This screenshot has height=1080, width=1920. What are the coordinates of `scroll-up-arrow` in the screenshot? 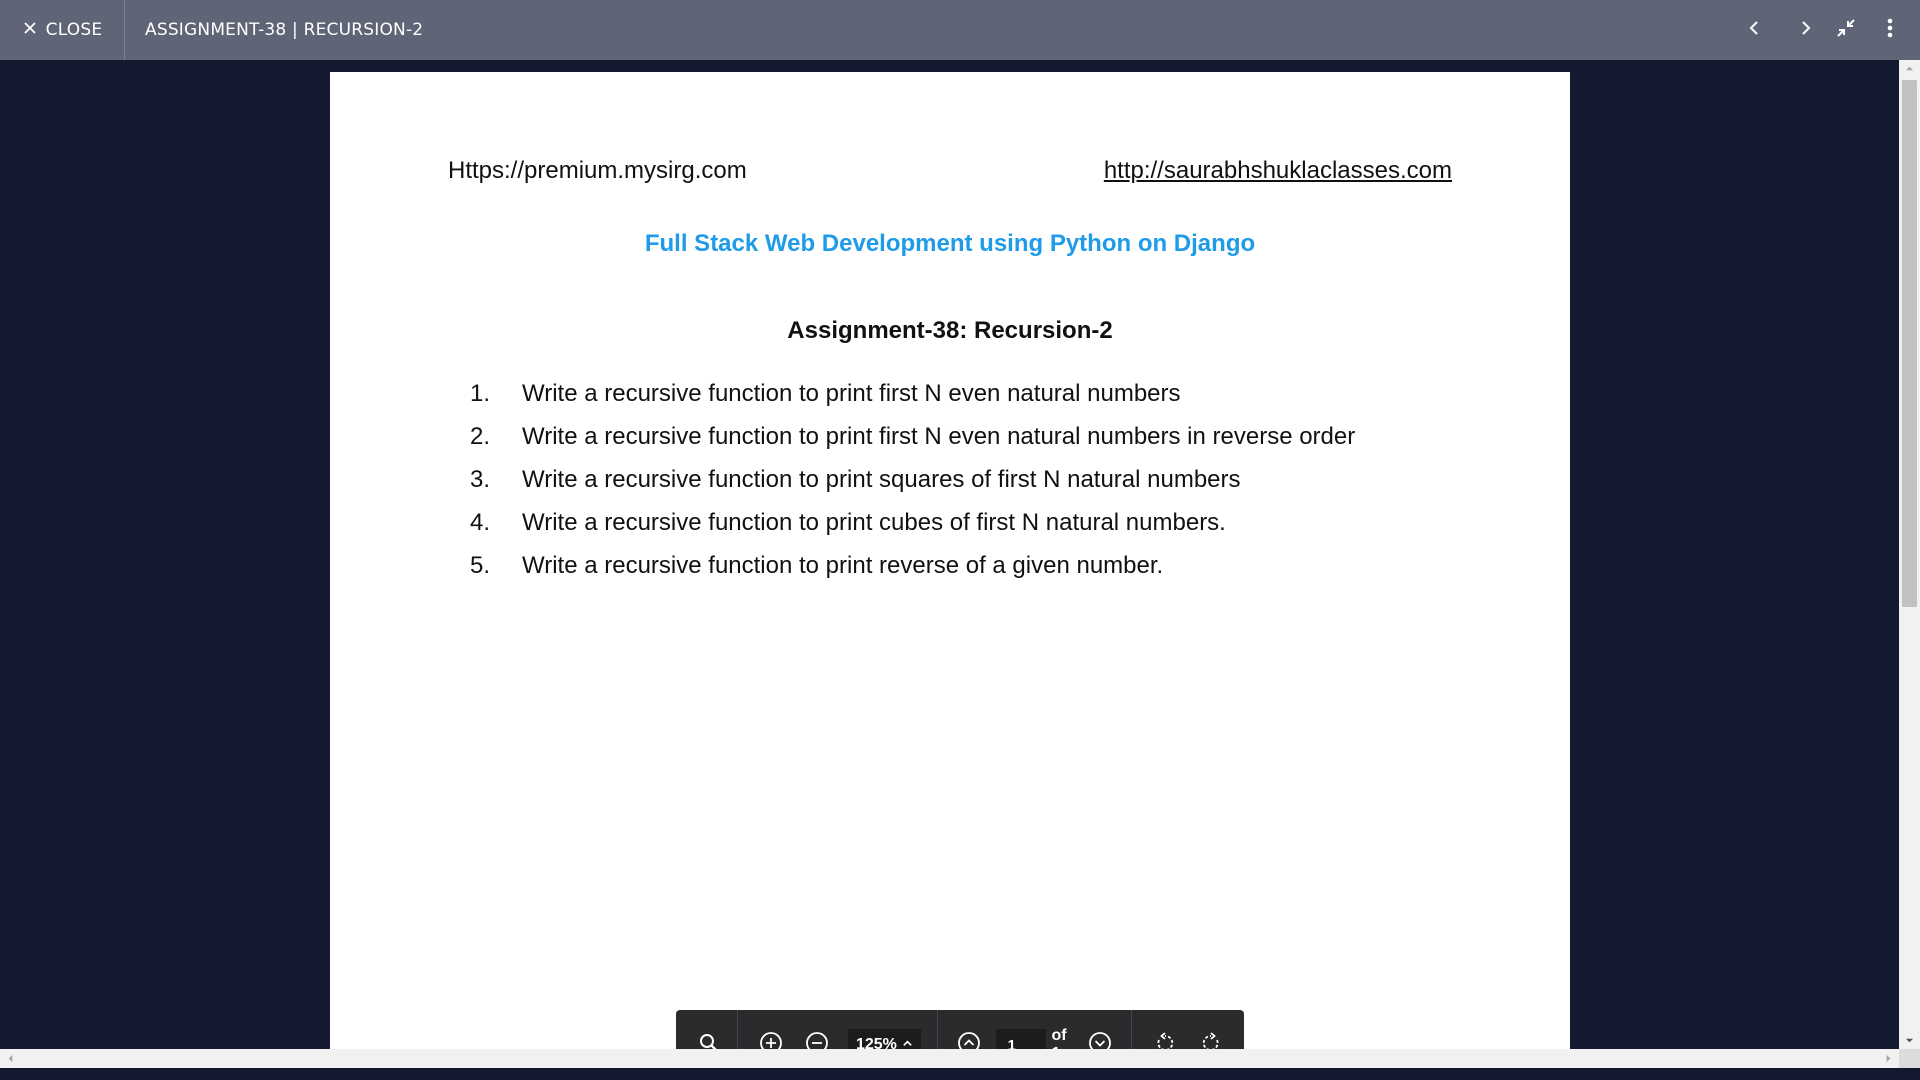 It's located at (1909, 68).